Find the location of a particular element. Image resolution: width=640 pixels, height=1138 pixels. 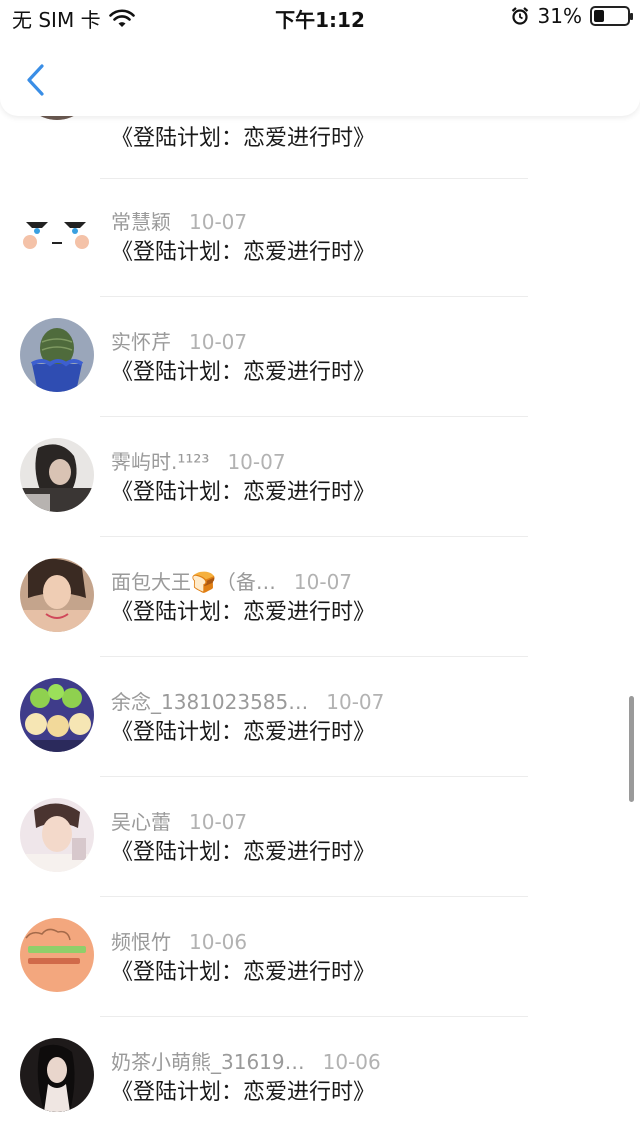

chevron-left-icon is located at coordinates (35, 80).